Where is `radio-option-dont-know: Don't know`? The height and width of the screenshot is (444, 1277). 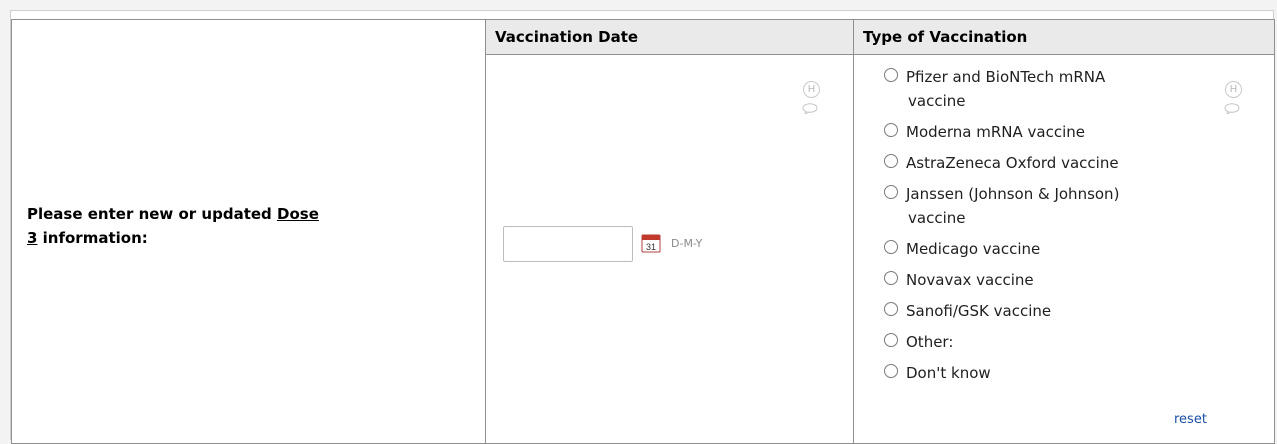 radio-option-dont-know: Don't know is located at coordinates (1051, 373).